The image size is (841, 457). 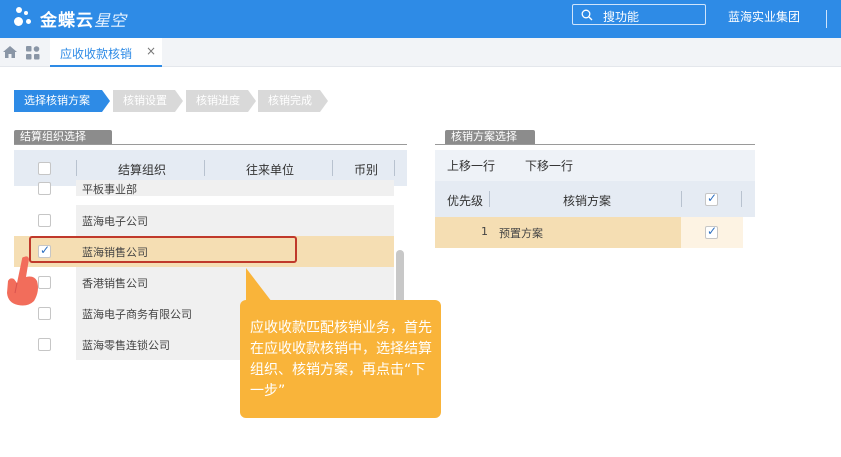 I want to click on org-name: 蓝海零售连锁公司, so click(x=126, y=345).